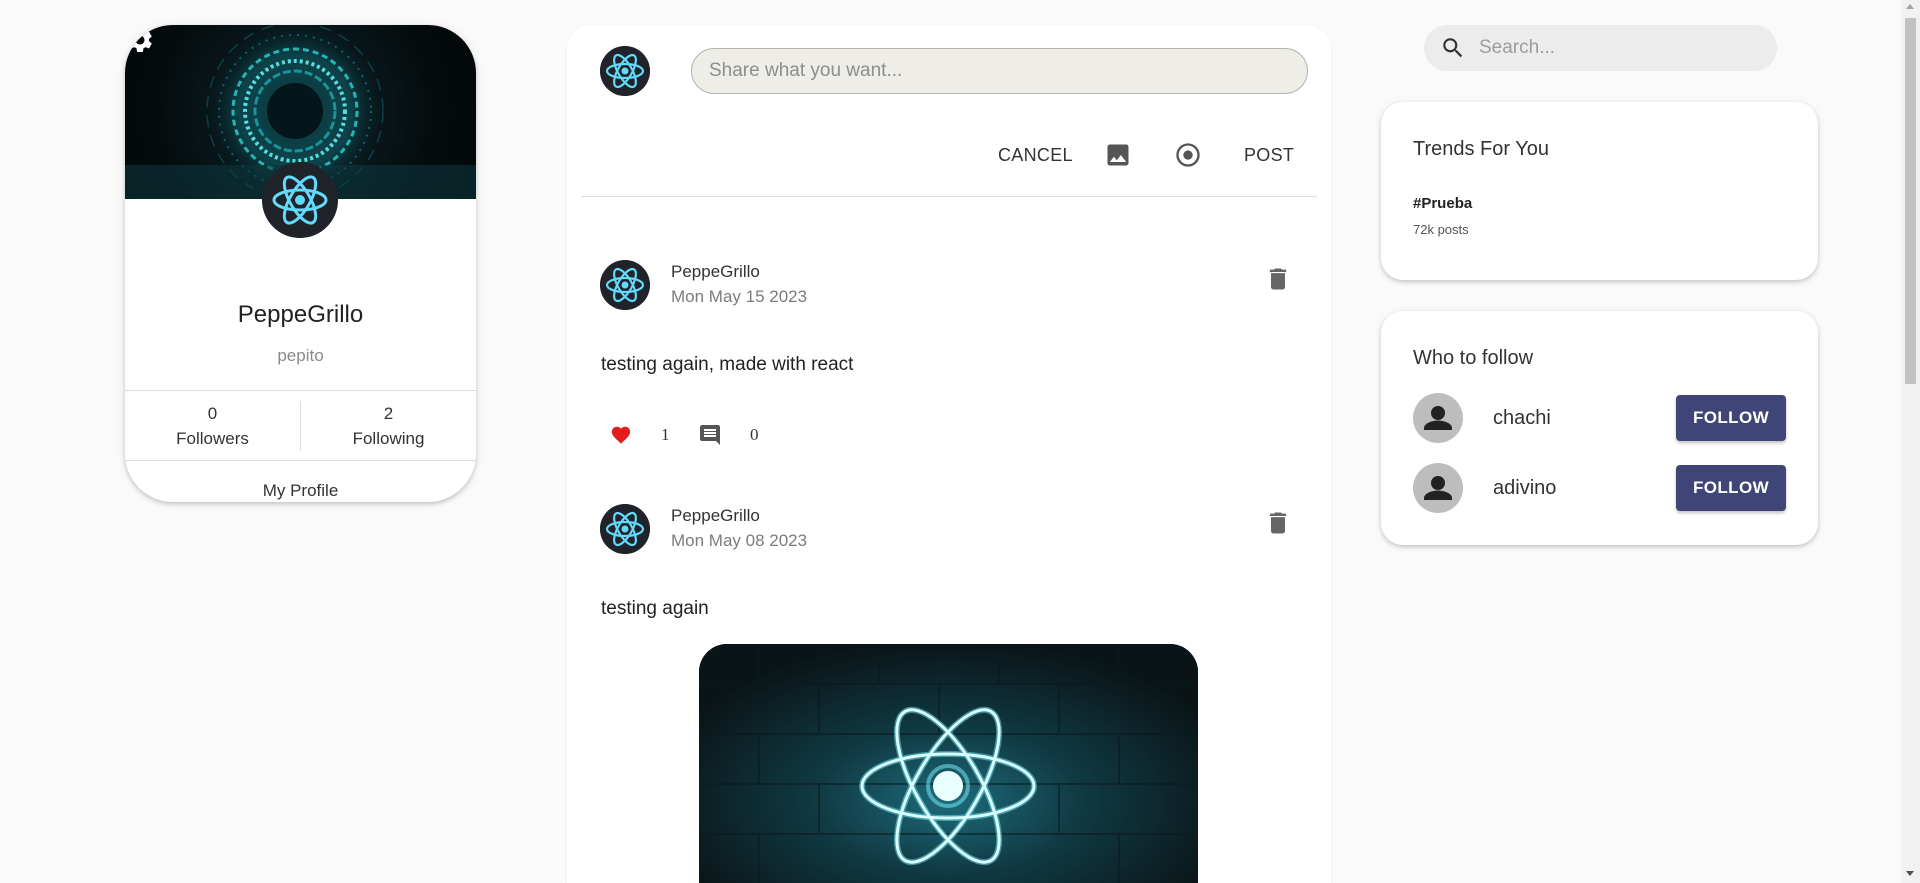 The image size is (1920, 883). I want to click on search-box, so click(1600, 48).